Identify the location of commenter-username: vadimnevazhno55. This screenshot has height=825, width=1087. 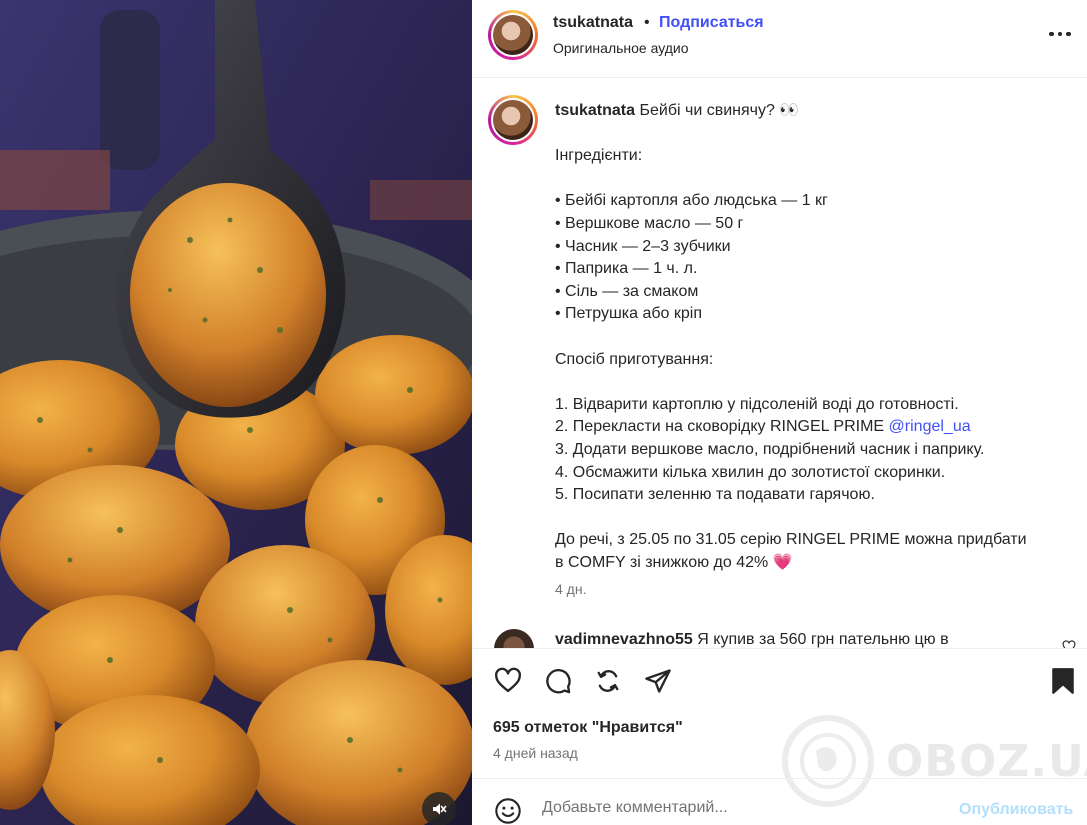
(624, 639).